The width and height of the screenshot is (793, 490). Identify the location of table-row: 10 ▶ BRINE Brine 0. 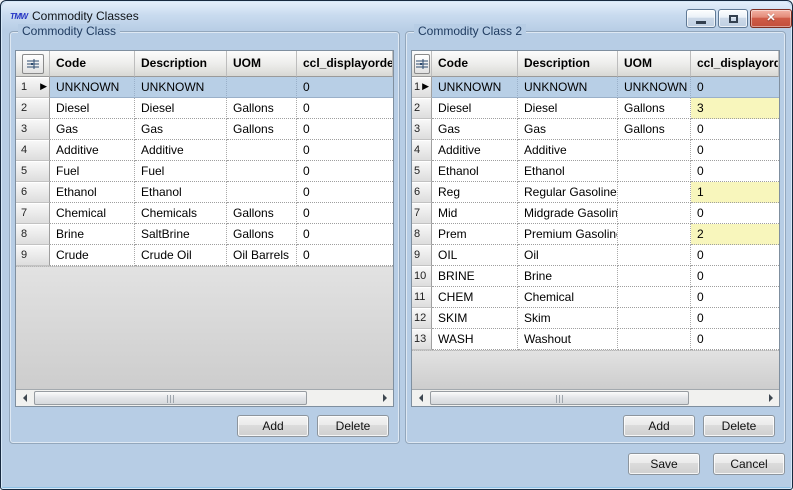
(595, 276).